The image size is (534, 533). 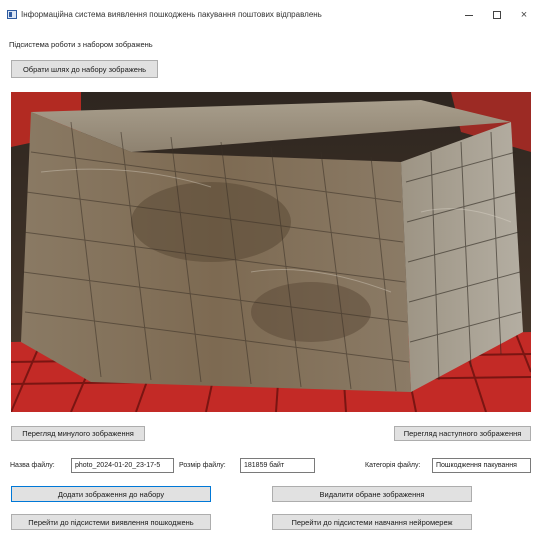 I want to click on minimize-icon, so click(x=469, y=15).